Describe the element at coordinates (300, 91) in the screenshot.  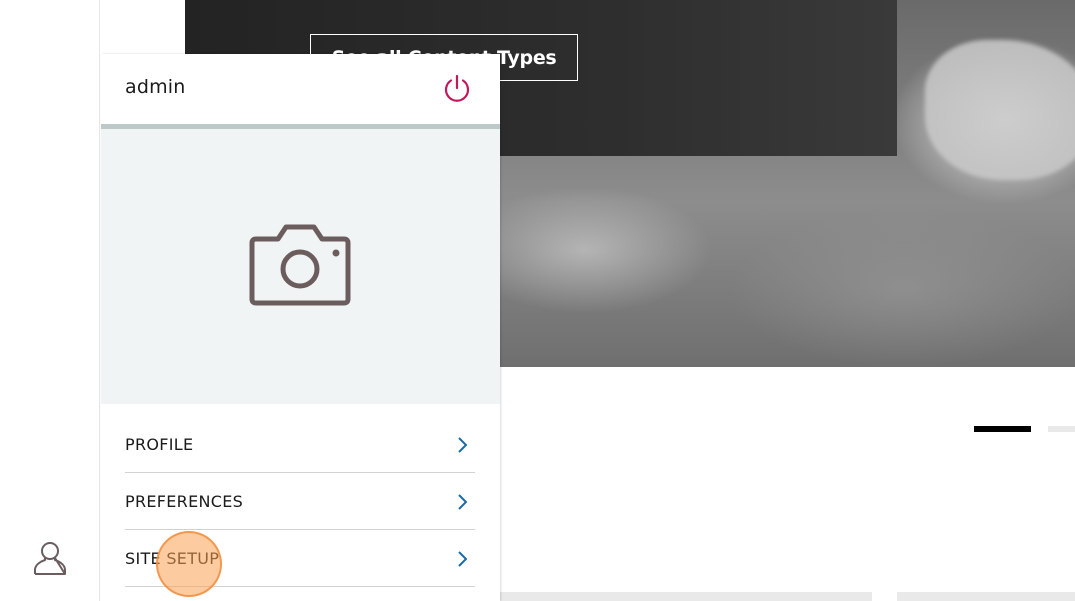
I see `user-menu-header: admin` at that location.